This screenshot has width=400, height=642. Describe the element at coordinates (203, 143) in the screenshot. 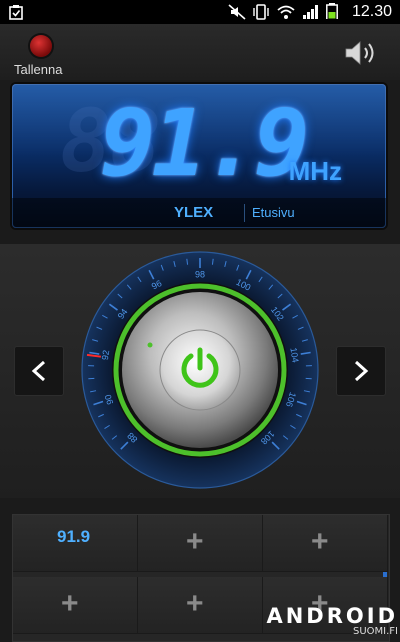

I see `frequency-readout: 91.9` at that location.